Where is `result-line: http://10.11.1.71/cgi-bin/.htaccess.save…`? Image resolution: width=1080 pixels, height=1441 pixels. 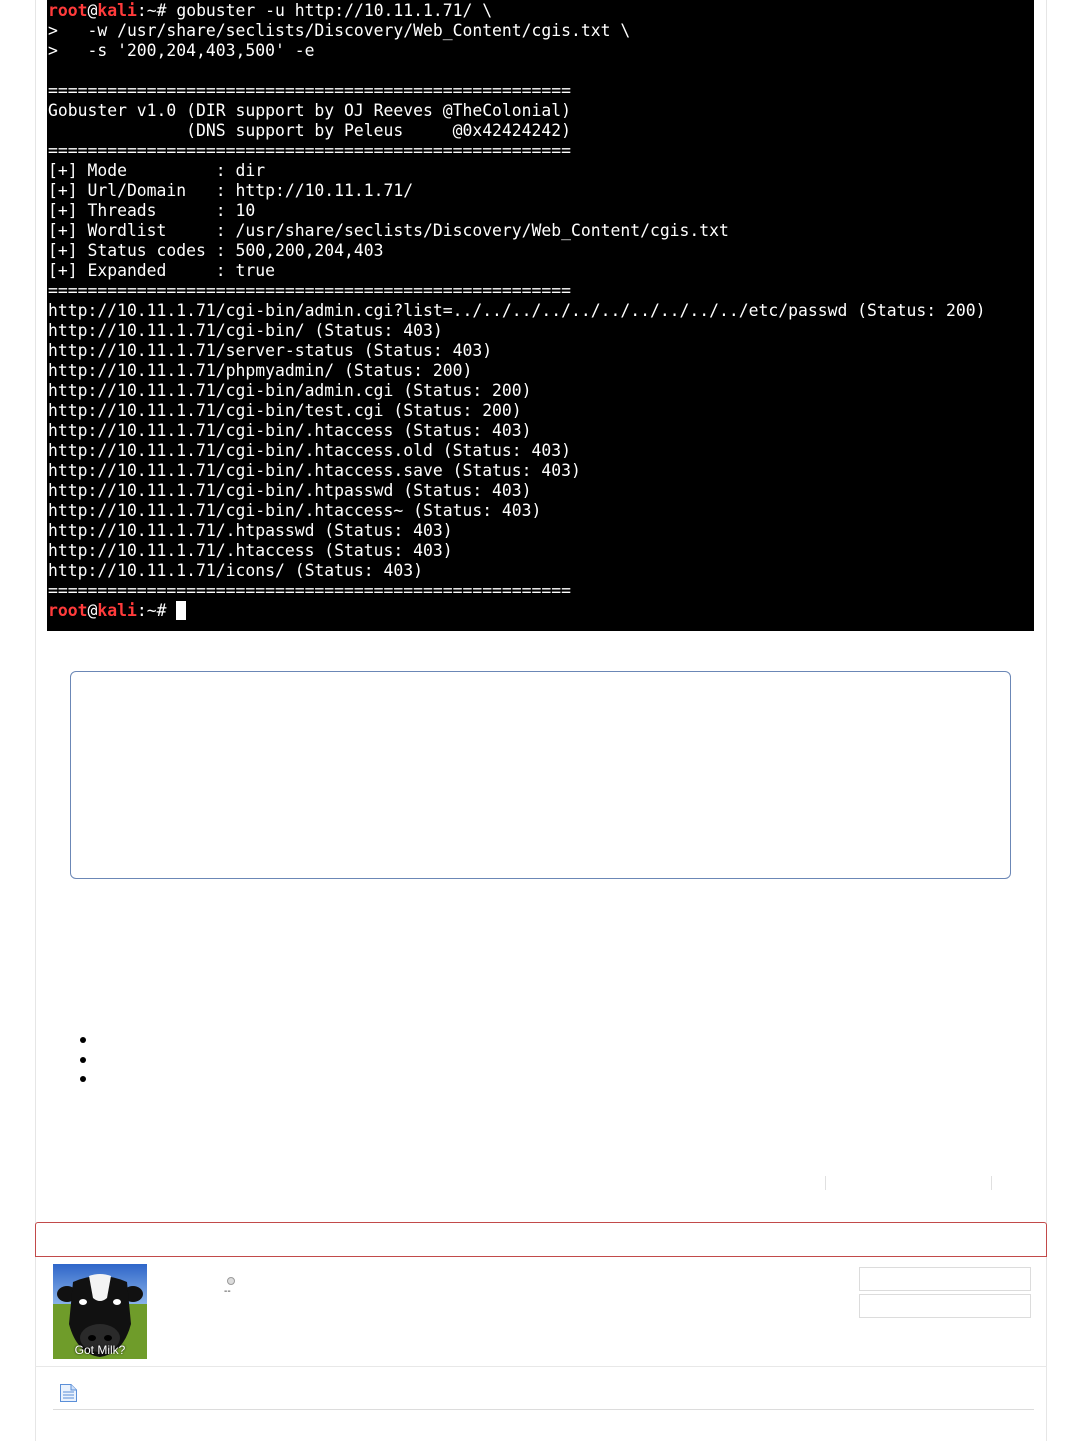
result-line: http://10.11.1.71/cgi-bin/.htaccess.save… is located at coordinates (314, 470).